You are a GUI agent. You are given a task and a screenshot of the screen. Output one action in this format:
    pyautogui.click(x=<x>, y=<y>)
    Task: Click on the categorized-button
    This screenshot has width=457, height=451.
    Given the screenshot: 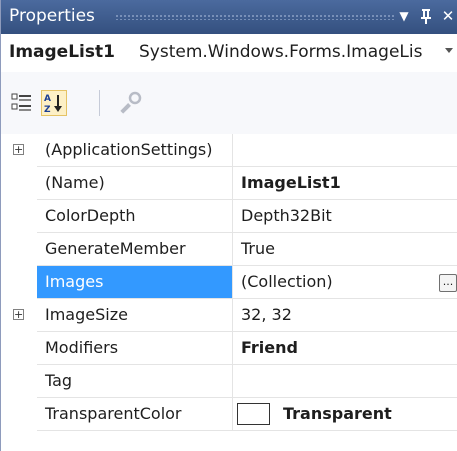 What is the action you would take?
    pyautogui.click(x=22, y=103)
    